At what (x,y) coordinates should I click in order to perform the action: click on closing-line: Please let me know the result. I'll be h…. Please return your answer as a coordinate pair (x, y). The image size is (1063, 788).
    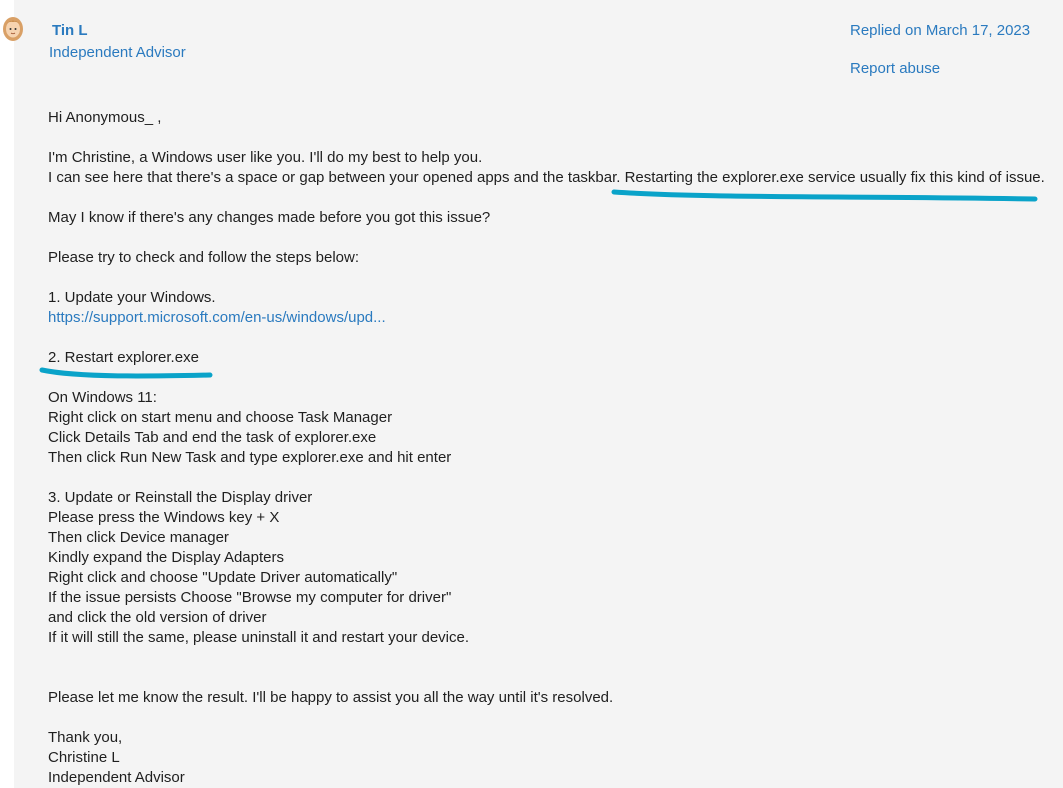
    Looking at the image, I should click on (331, 697).